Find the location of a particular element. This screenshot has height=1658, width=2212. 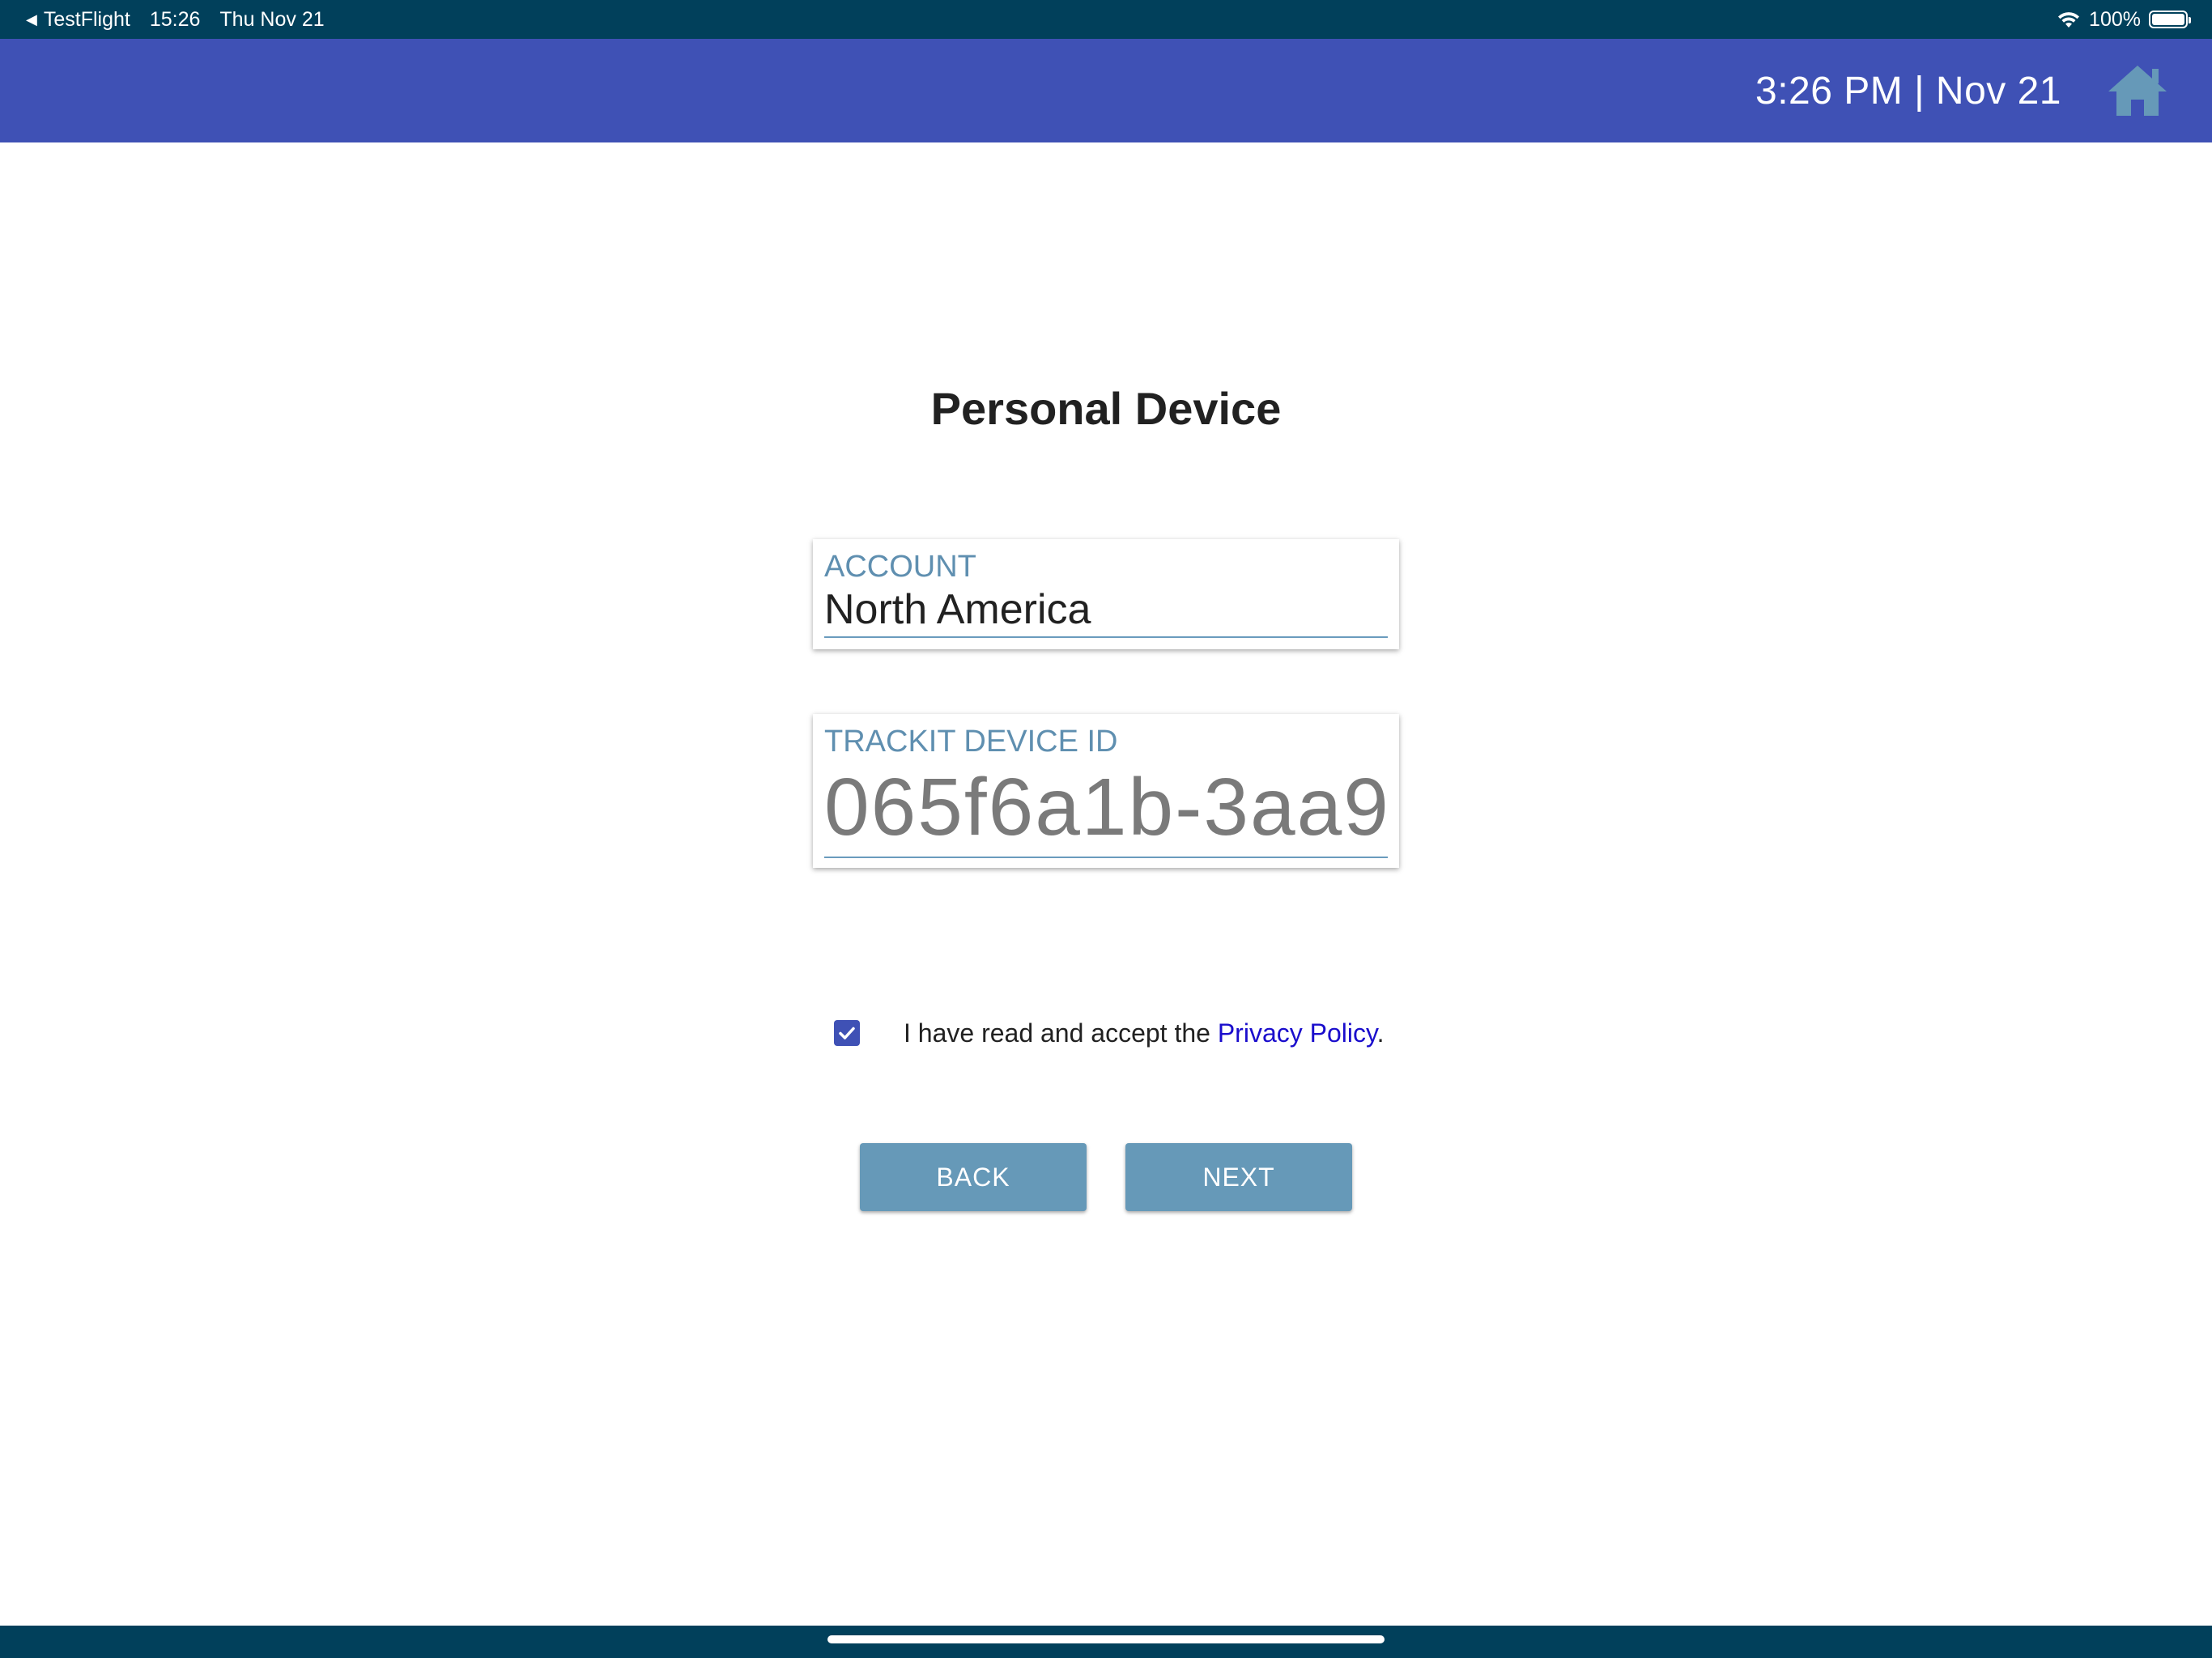

bottom-bar is located at coordinates (1106, 1642).